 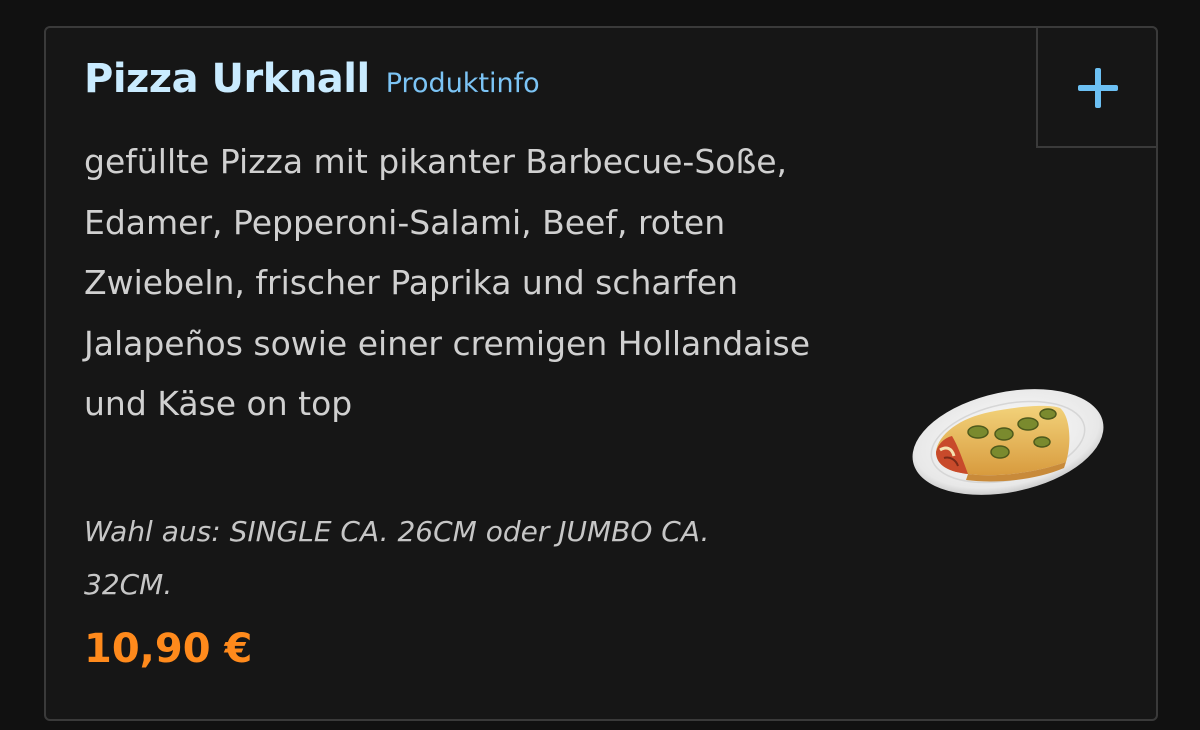 What do you see at coordinates (463, 83) in the screenshot?
I see `product-info-link: Produktinfo` at bounding box center [463, 83].